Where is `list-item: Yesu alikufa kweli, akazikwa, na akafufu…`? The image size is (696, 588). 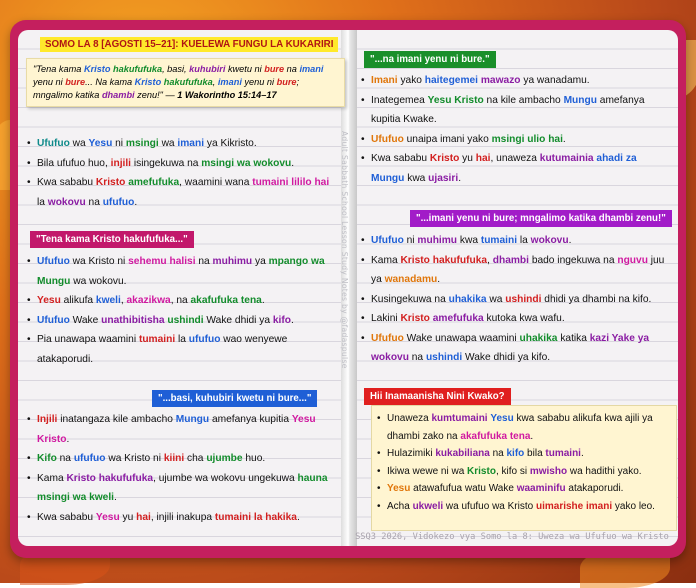 list-item: Yesu alikufa kweli, akazikwa, na akafufu… is located at coordinates (182, 301).